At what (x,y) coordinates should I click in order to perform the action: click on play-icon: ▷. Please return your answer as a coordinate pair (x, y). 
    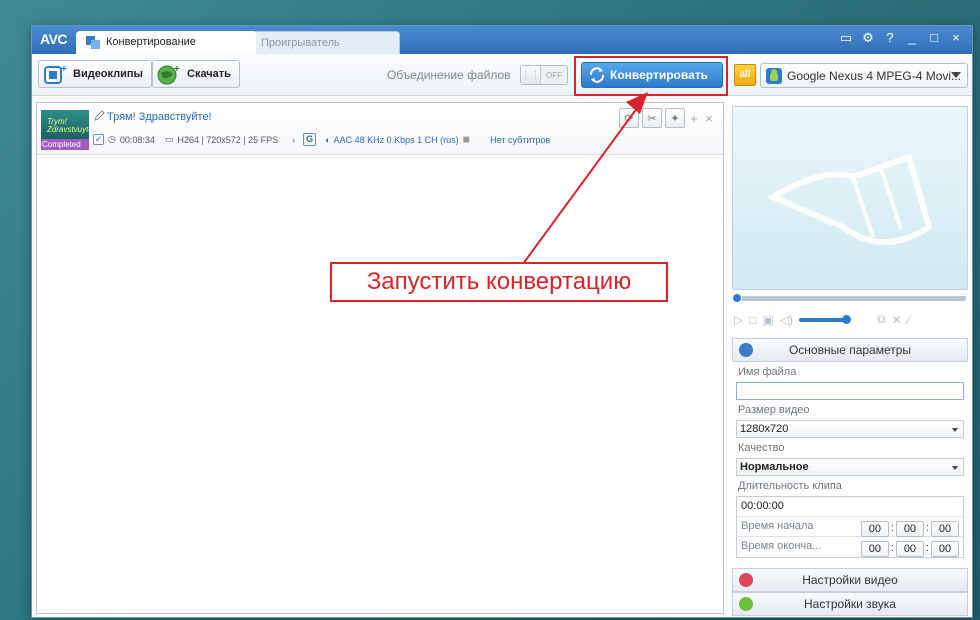
    Looking at the image, I should click on (738, 320).